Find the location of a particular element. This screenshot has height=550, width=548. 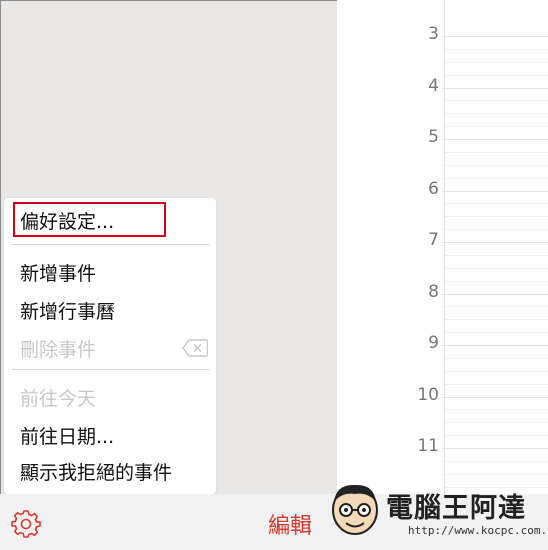

hour-label: 9 is located at coordinates (433, 343).